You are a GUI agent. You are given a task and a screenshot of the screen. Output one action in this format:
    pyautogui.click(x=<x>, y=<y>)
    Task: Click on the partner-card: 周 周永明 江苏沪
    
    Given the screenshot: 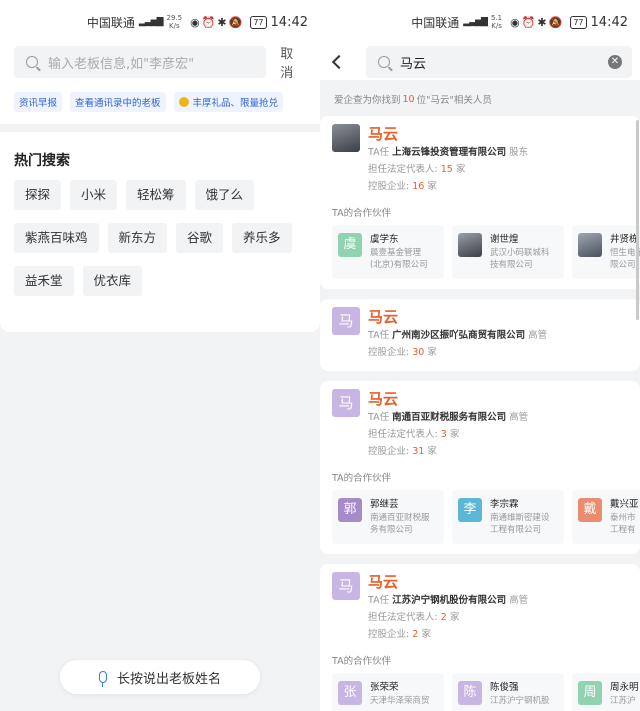 What is the action you would take?
    pyautogui.click(x=606, y=692)
    